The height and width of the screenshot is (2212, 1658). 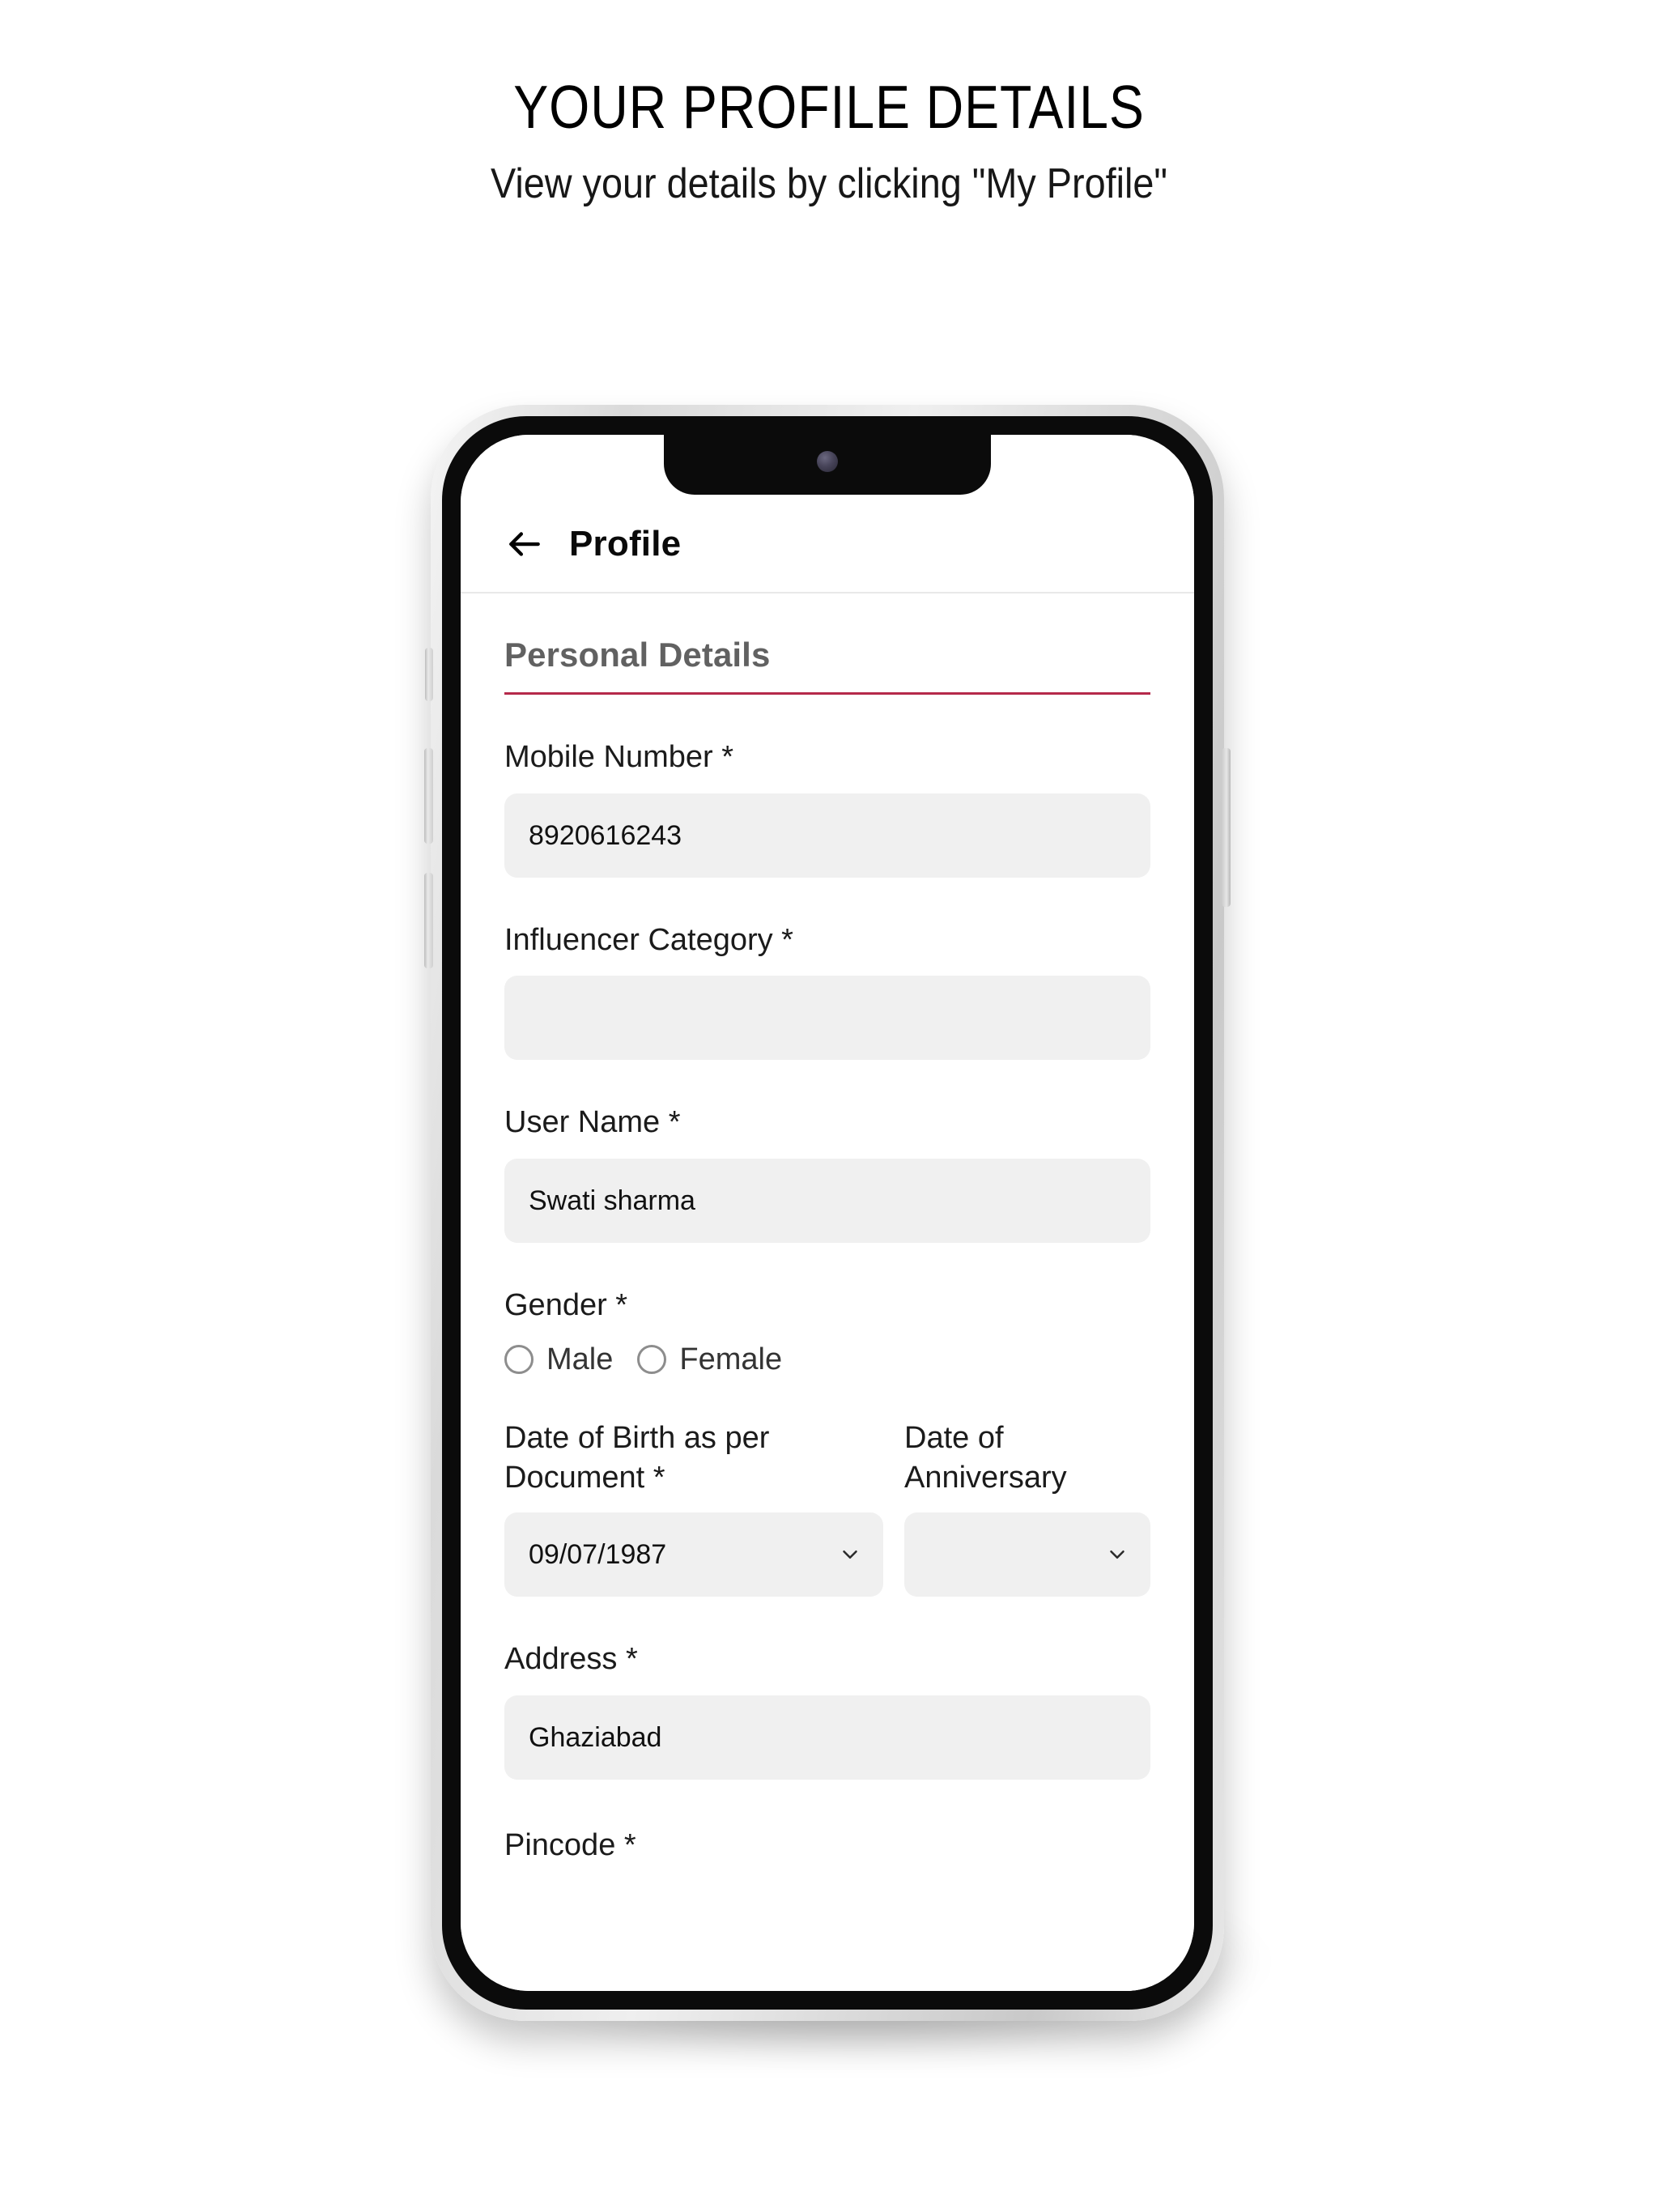 What do you see at coordinates (580, 1359) in the screenshot?
I see `gender-option-male-label: Male` at bounding box center [580, 1359].